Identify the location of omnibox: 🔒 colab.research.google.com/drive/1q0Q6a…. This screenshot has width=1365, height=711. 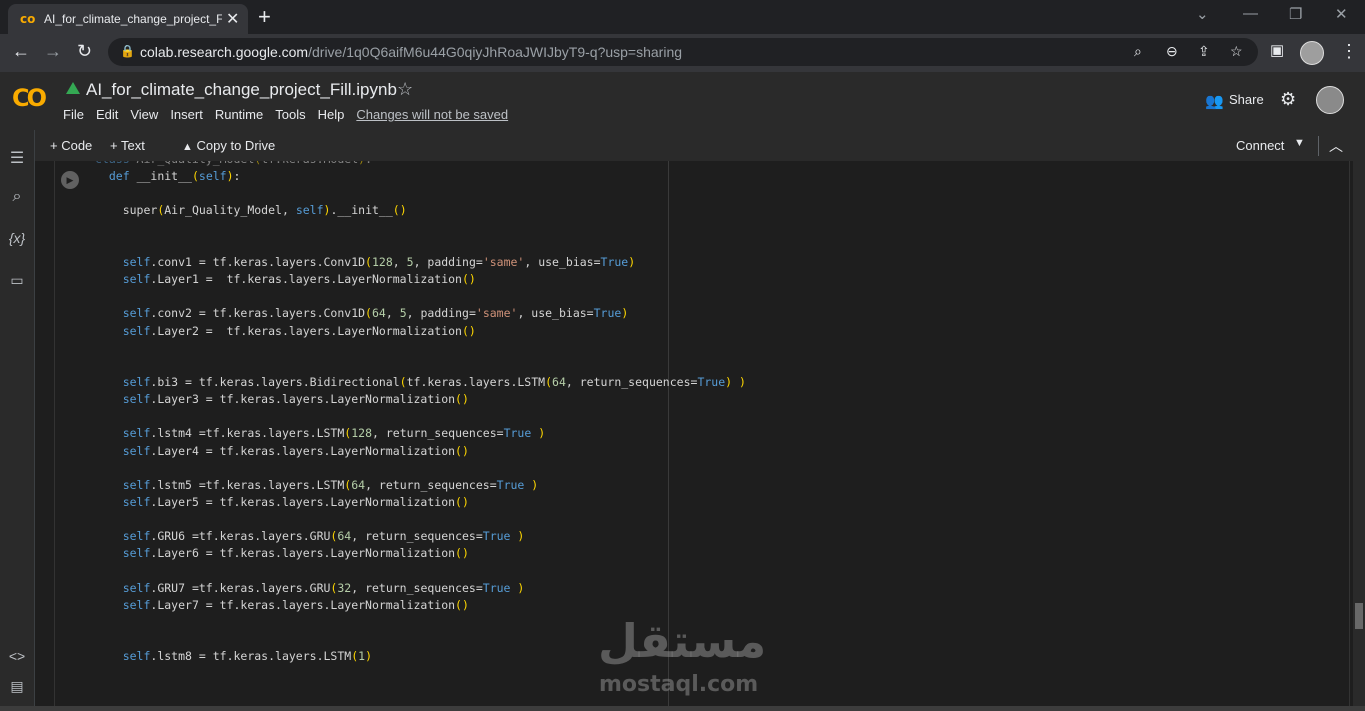
(683, 52).